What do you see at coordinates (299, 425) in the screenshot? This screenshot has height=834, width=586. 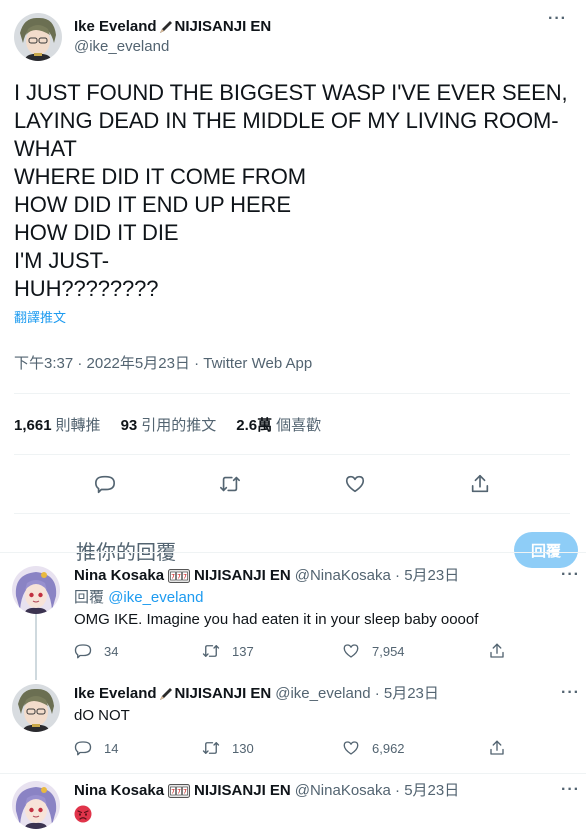 I see `likes-label: 個喜歡` at bounding box center [299, 425].